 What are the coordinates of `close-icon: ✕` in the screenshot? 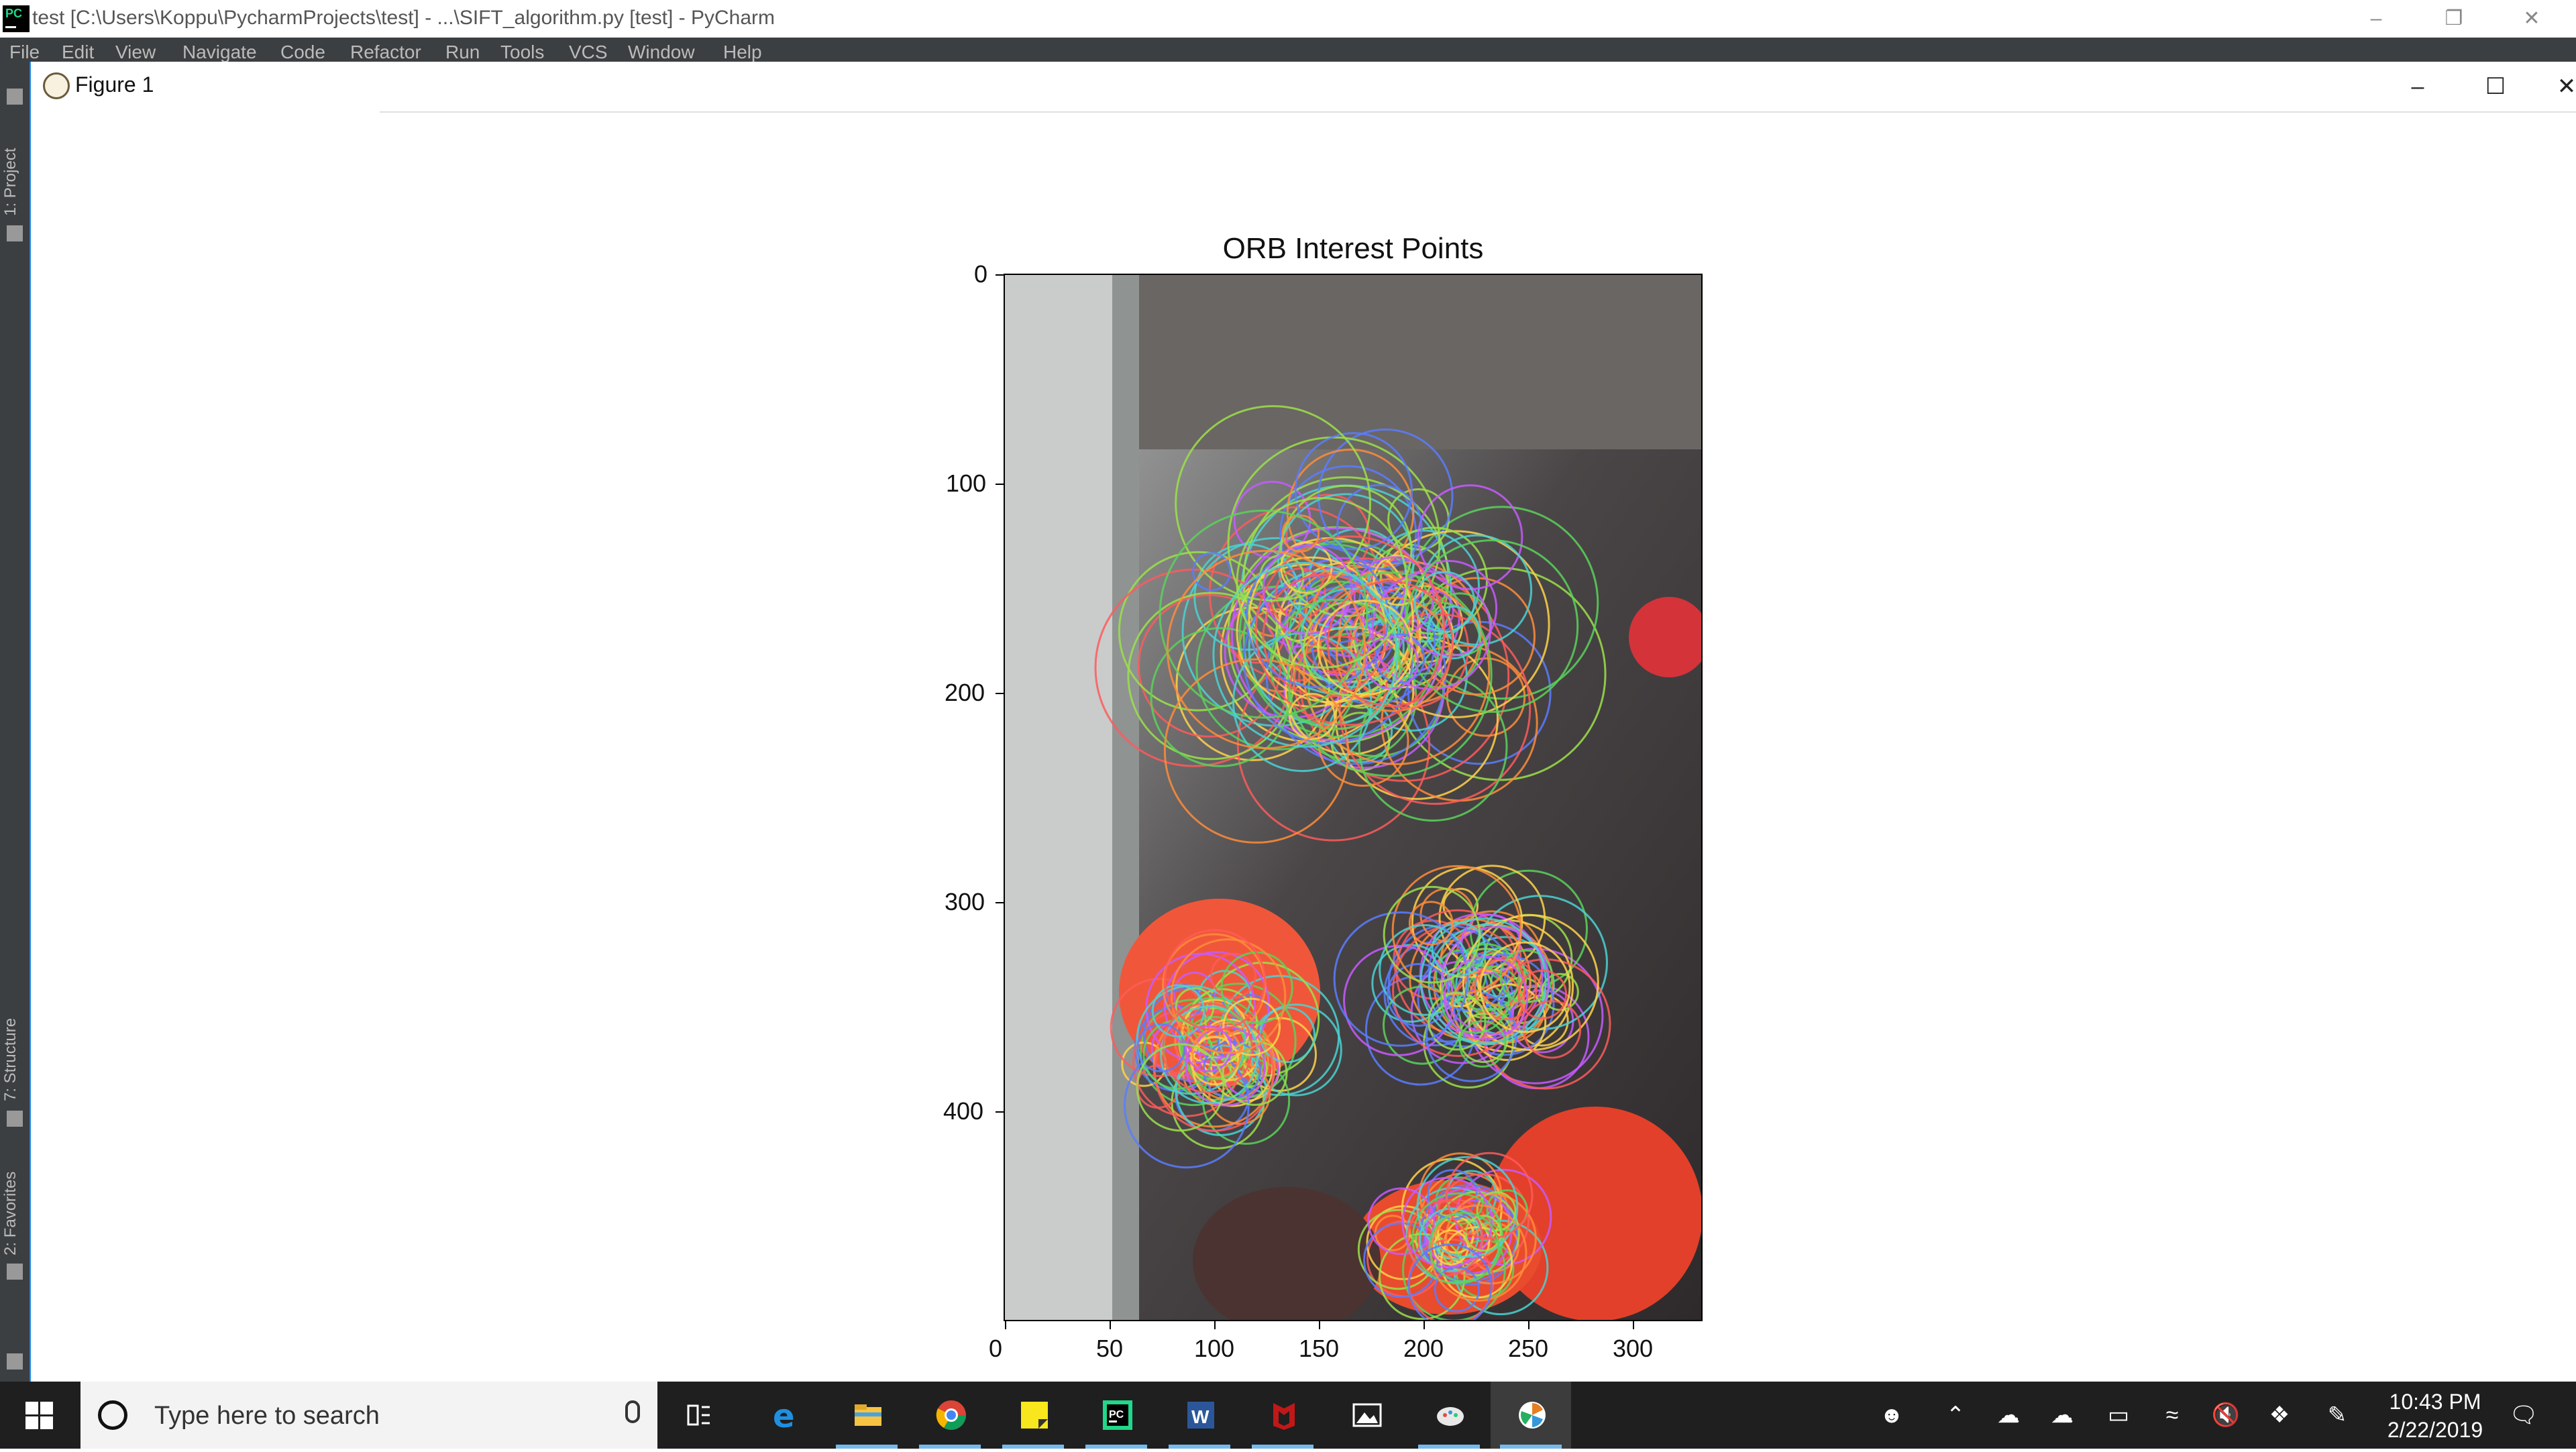 It's located at (2532, 19).